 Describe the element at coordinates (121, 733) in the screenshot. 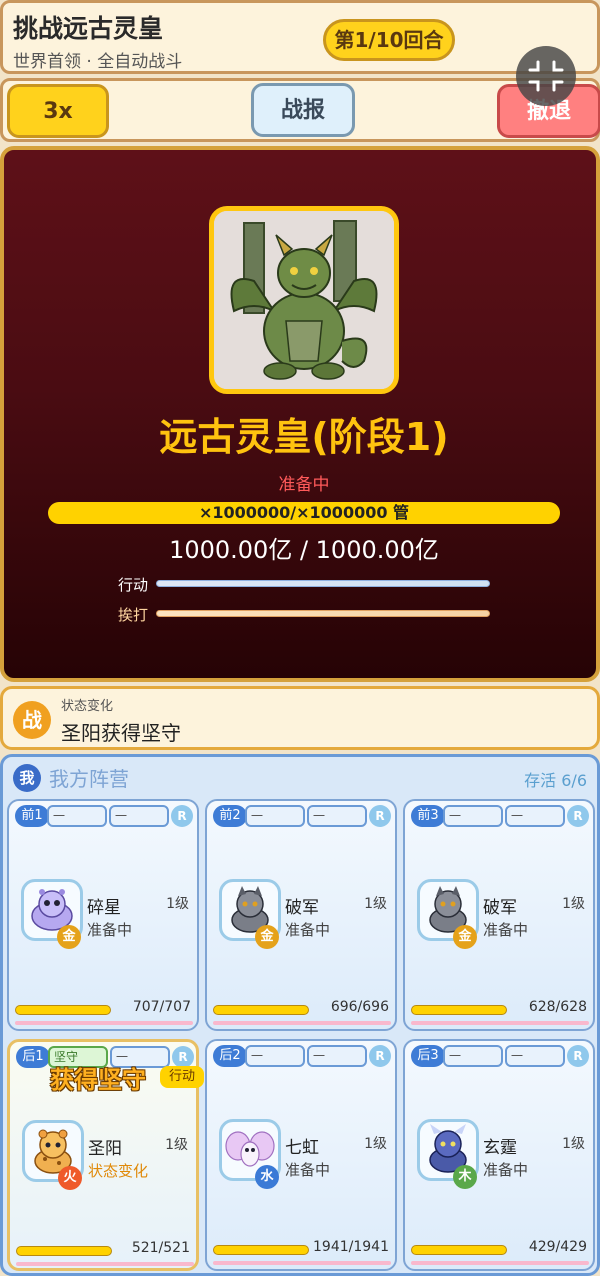

I see `status-change-text: 圣阳获得坚守` at that location.